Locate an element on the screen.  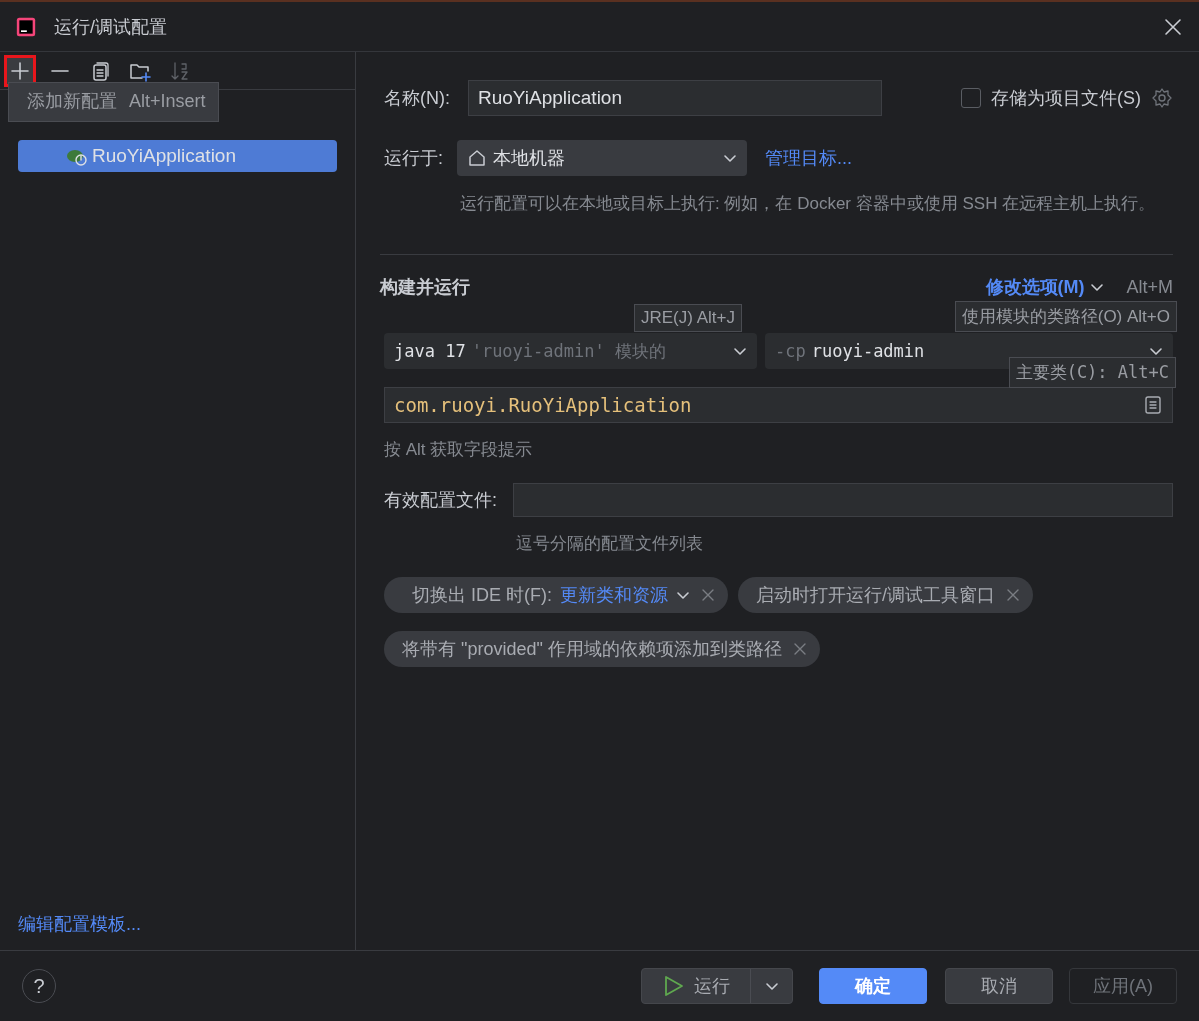
profiles-hint: 逗号分隔的配置文件列表 is located at coordinates (610, 544).